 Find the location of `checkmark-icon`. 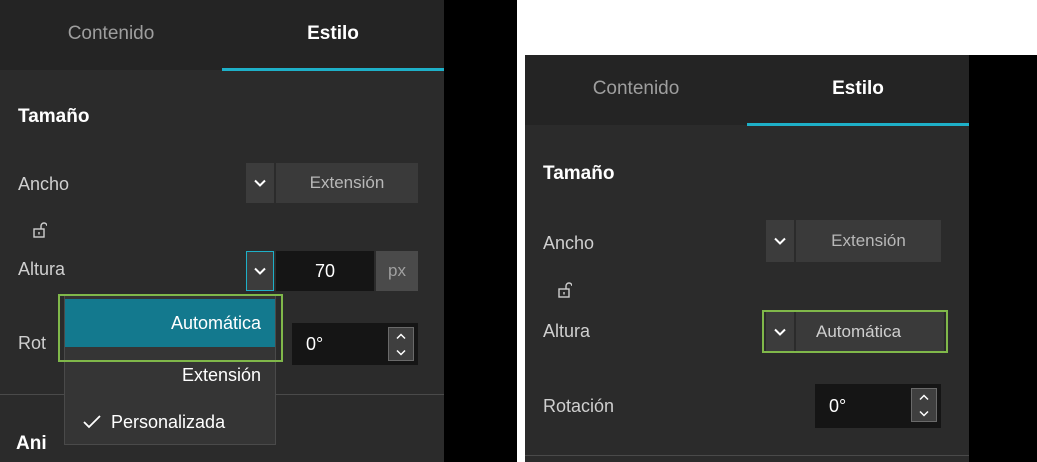

checkmark-icon is located at coordinates (92, 422).